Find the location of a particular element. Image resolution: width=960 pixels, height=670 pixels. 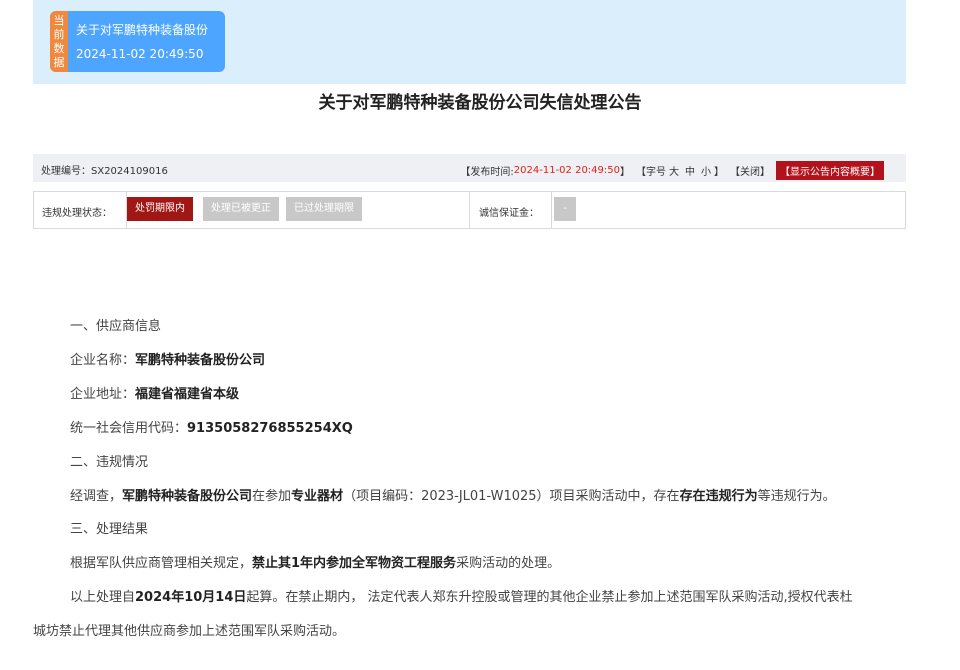

show-summary-button: 【显示公告内容概要】 is located at coordinates (830, 170).